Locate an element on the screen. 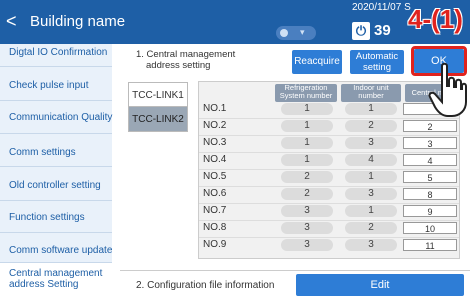 The image size is (470, 301). tab-tcc-link1: TCC-LINK1 is located at coordinates (158, 95).